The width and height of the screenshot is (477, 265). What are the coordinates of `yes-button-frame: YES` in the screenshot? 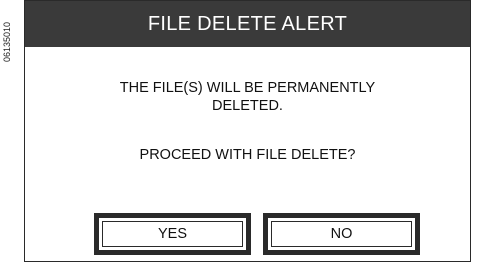 It's located at (172, 234).